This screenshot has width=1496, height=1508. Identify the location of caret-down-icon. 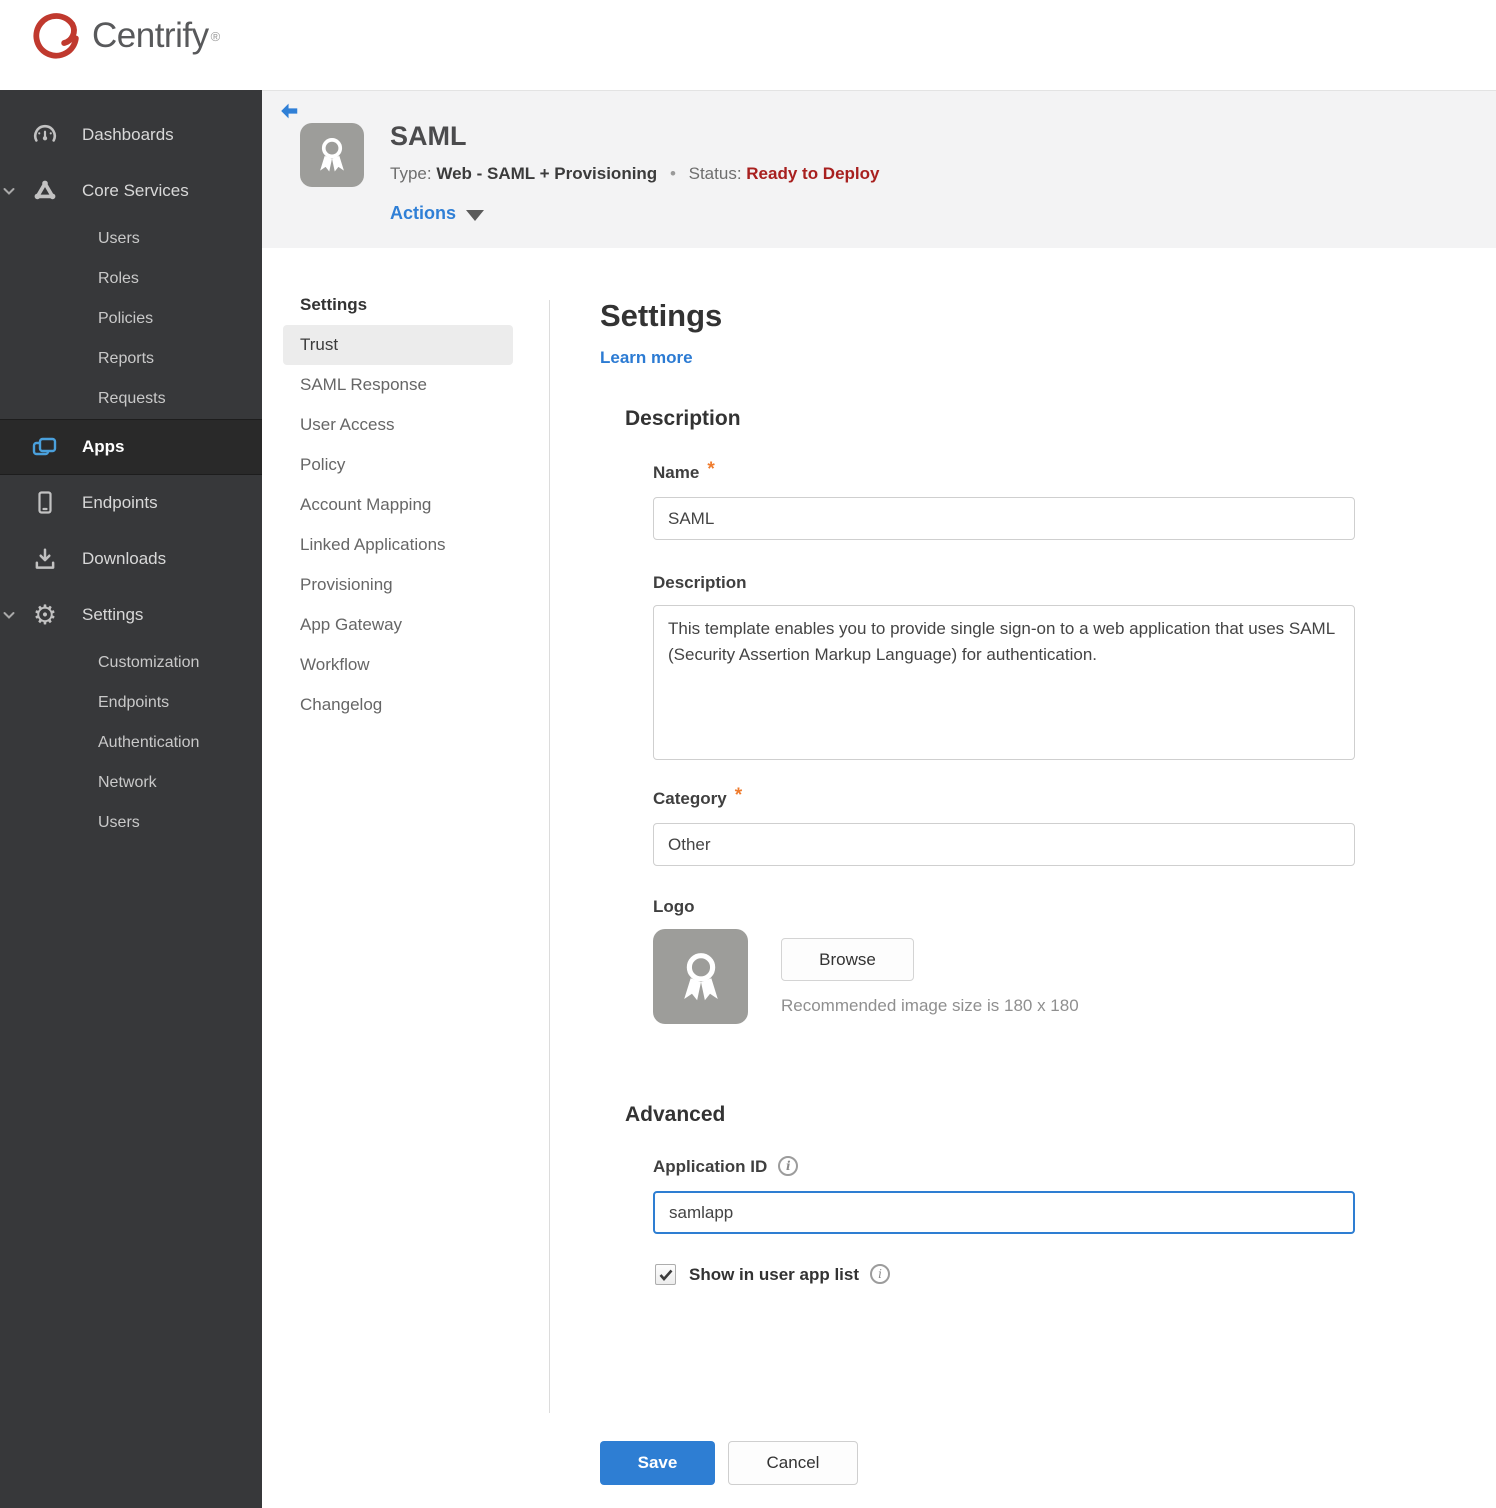
(475, 215).